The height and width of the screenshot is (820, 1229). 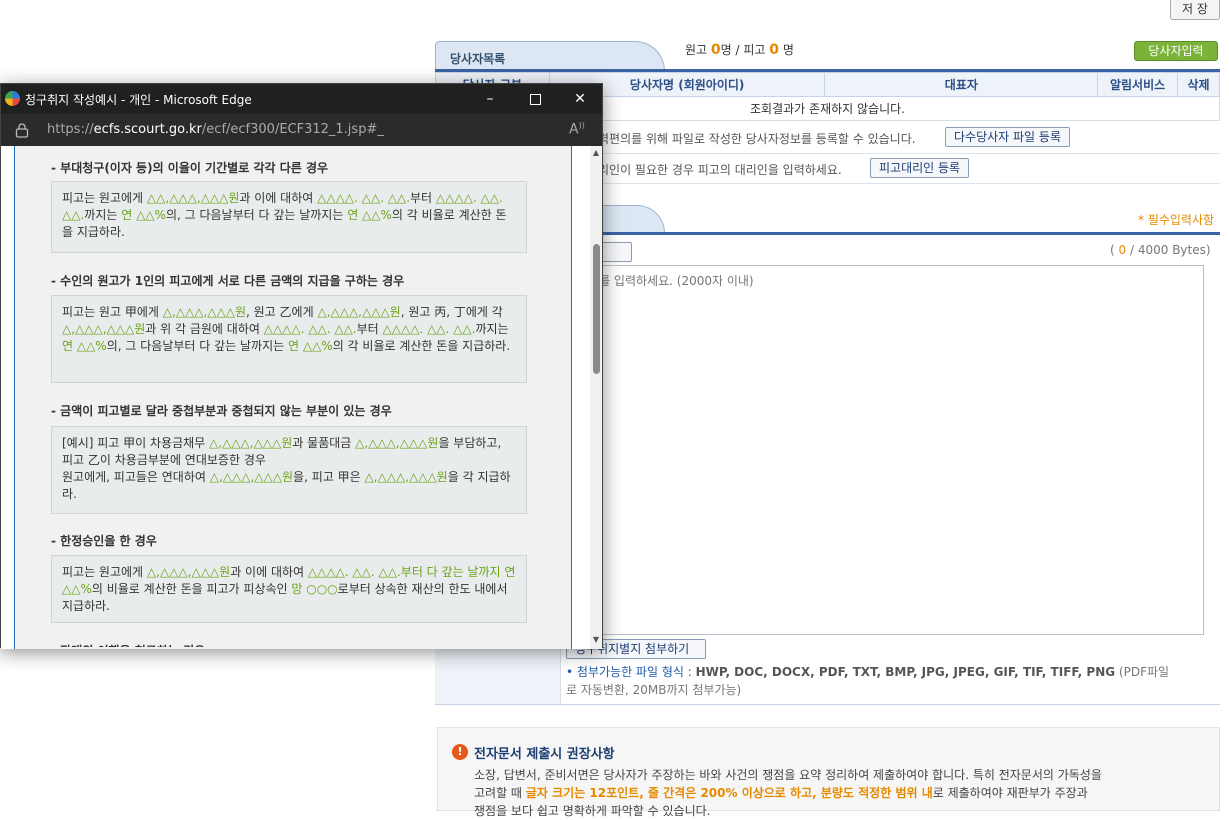 What do you see at coordinates (961, 84) in the screenshot?
I see `column-header: 대표자` at bounding box center [961, 84].